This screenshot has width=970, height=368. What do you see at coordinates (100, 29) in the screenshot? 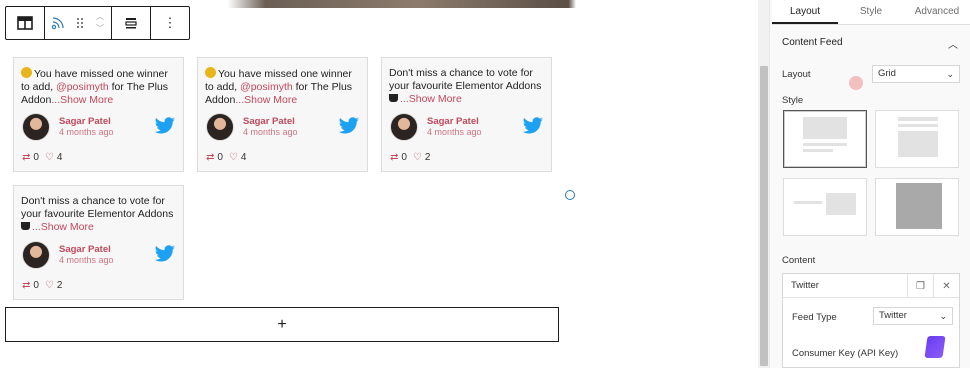
I see `chevron-down-icon: ﹀` at bounding box center [100, 29].